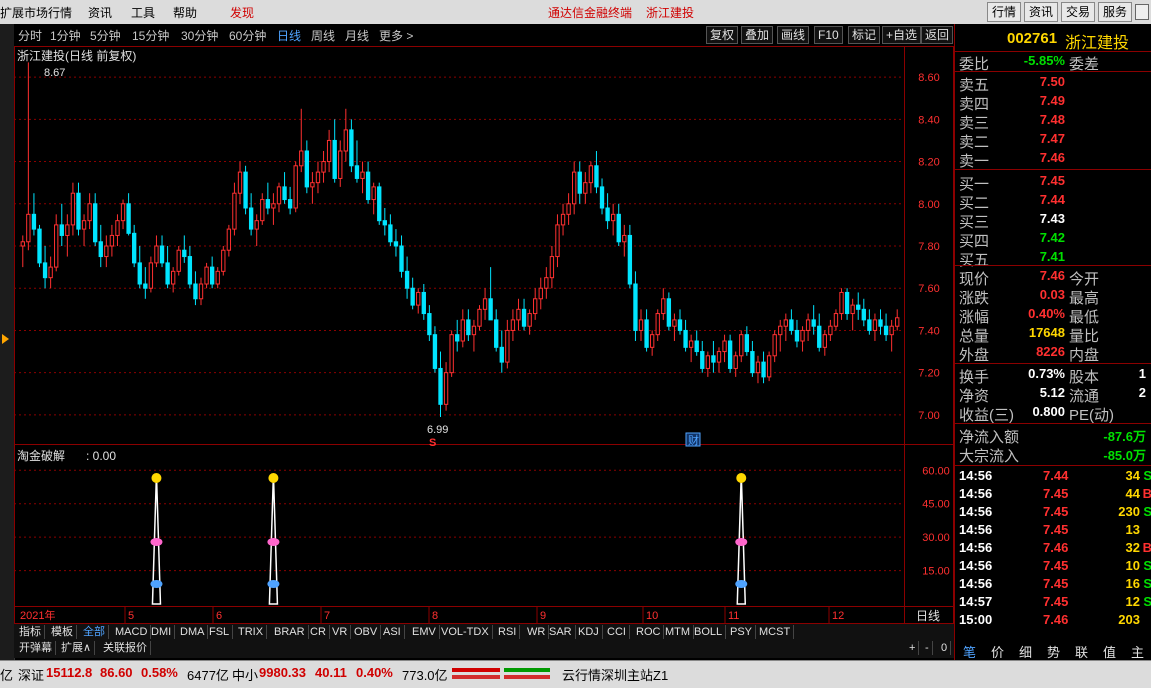  Describe the element at coordinates (323, 35) in the screenshot. I see `period-weekly: 周线` at that location.